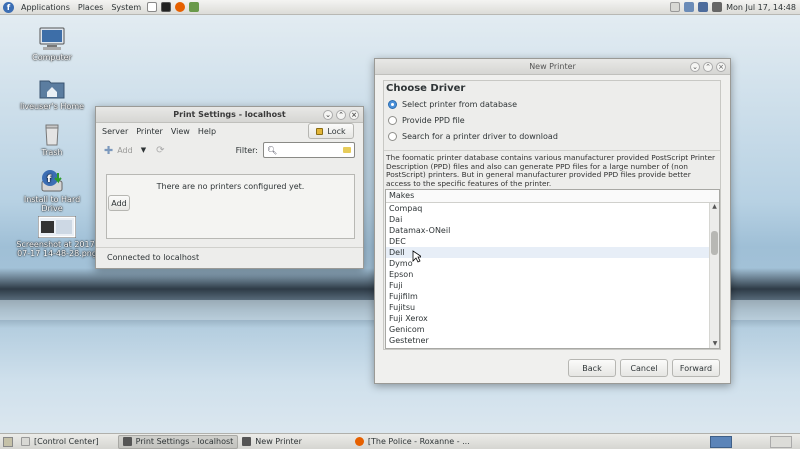  I want to click on option-ppd-file: Provide PPD file, so click(552, 120).